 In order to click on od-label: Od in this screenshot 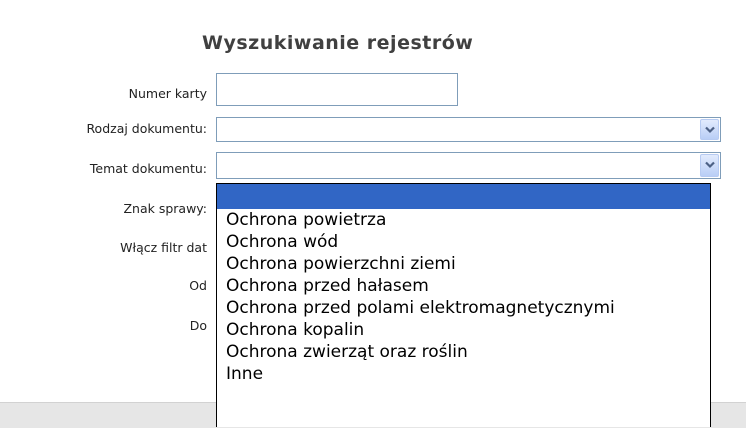, I will do `click(198, 285)`.